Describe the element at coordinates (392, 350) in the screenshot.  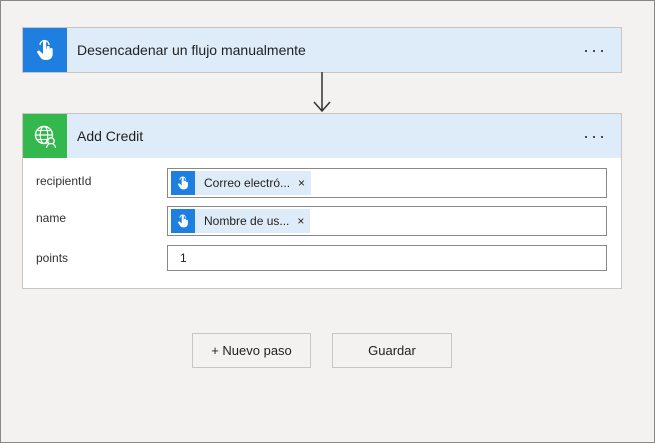
I see `save-button: Guardar` at that location.